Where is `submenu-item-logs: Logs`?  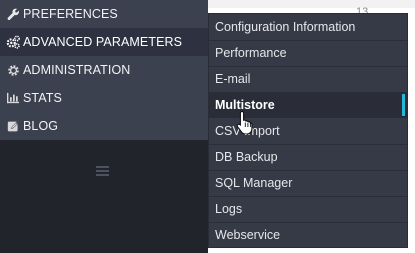
submenu-item-logs: Logs is located at coordinates (308, 209).